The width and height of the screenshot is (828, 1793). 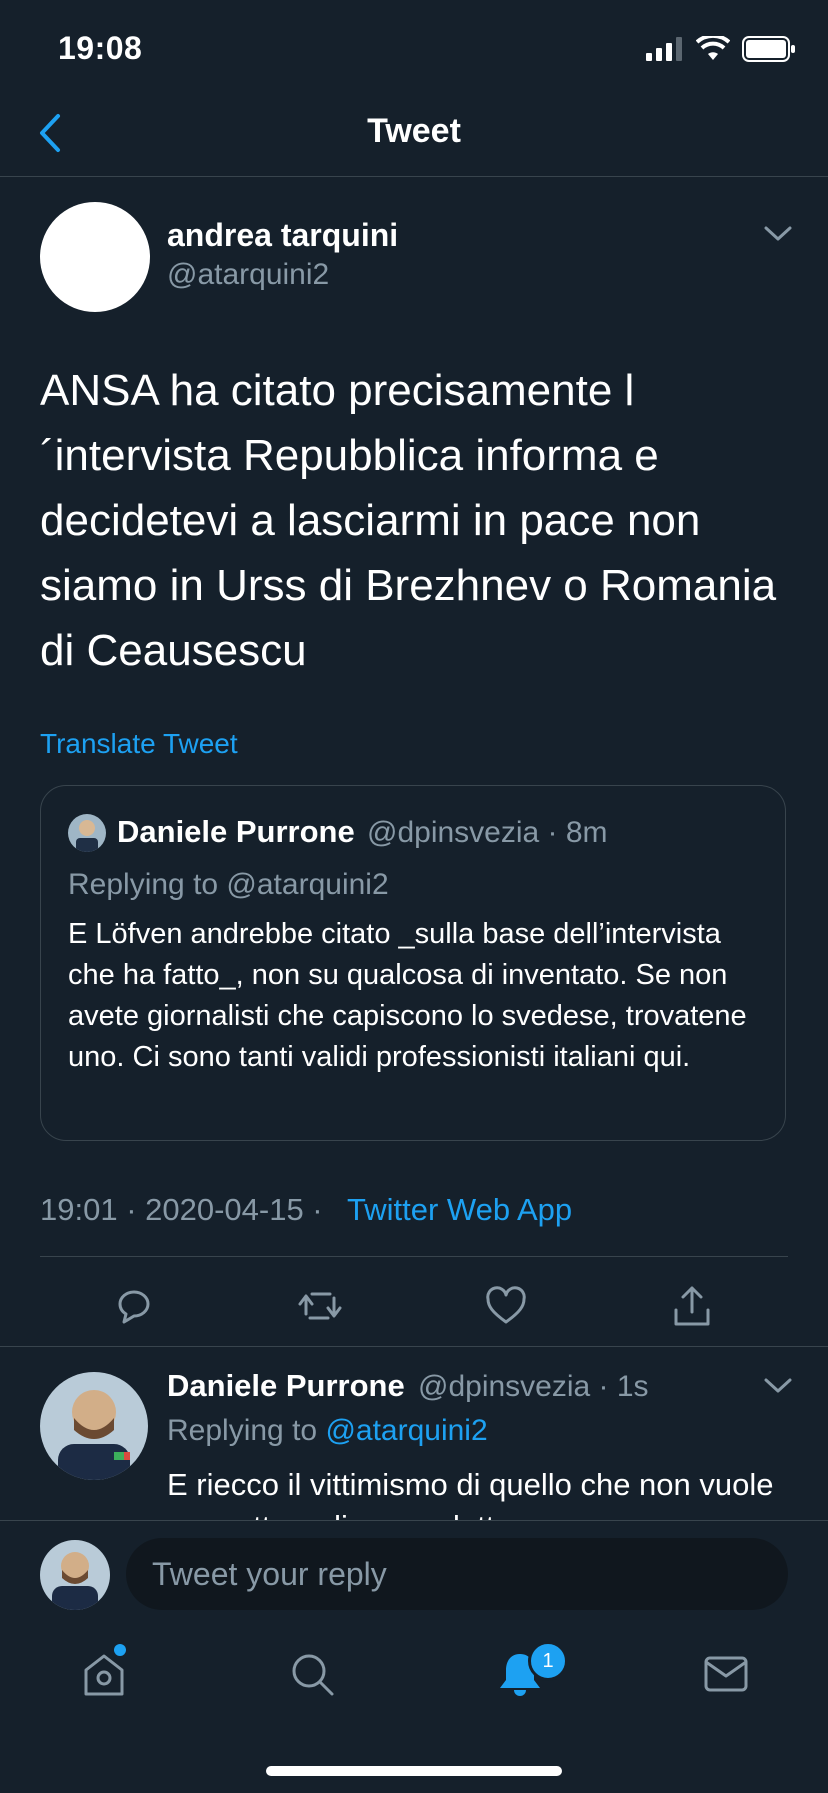 What do you see at coordinates (282, 235) in the screenshot?
I see `author-name: andrea tarquini` at bounding box center [282, 235].